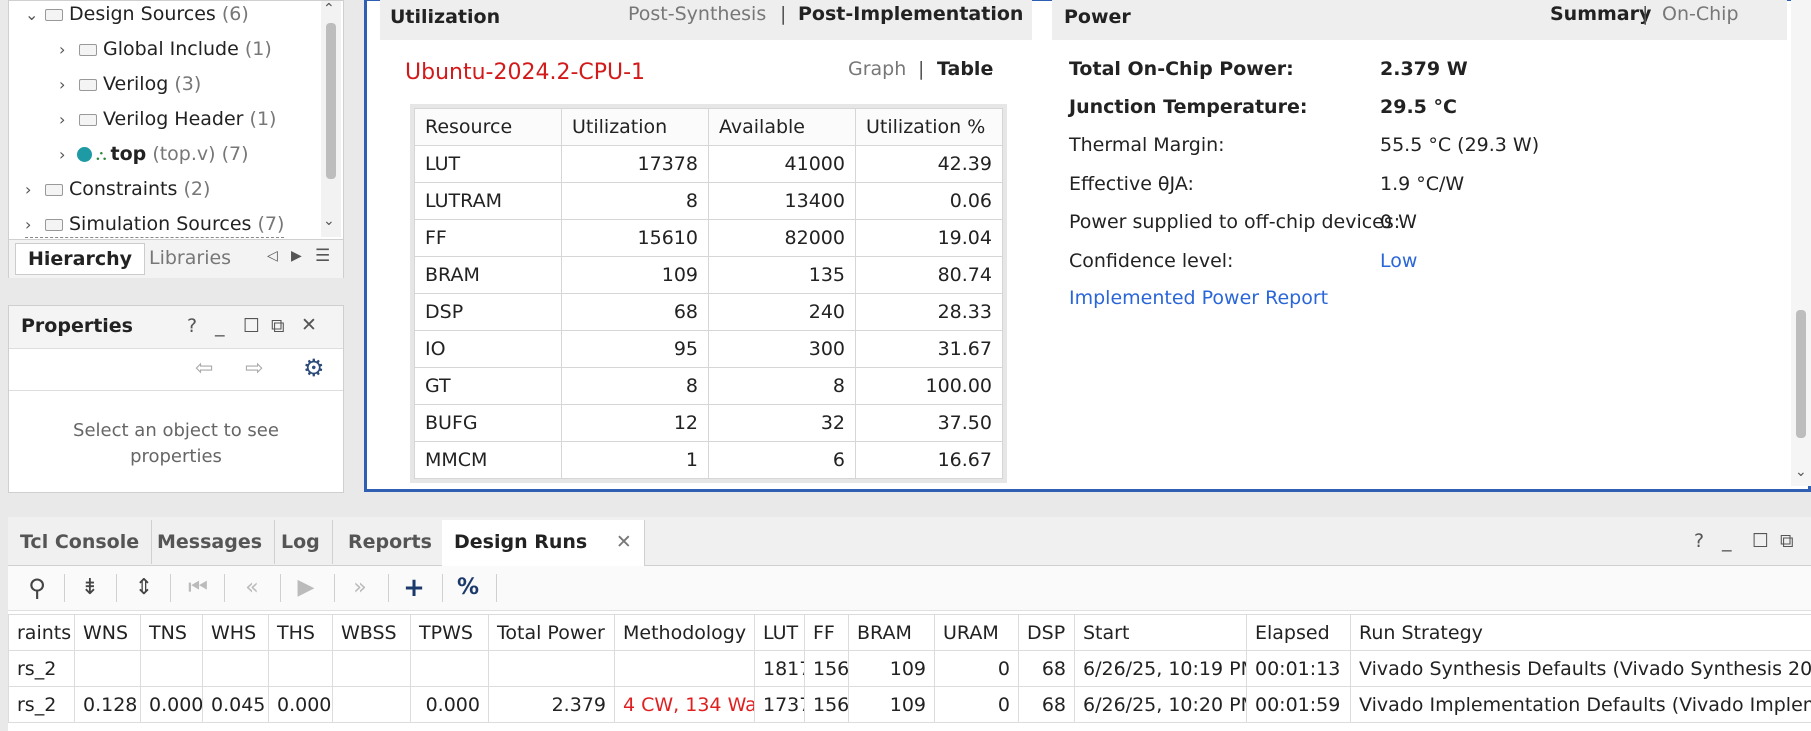  What do you see at coordinates (190, 258) in the screenshot?
I see `tab-libraries: Libraries` at bounding box center [190, 258].